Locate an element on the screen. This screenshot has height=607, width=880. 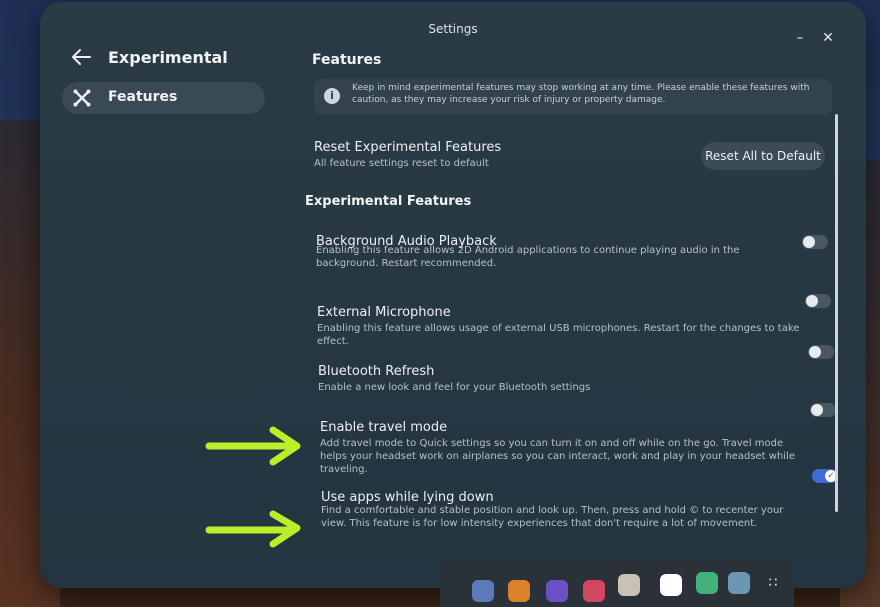
info-icon: i is located at coordinates (332, 96).